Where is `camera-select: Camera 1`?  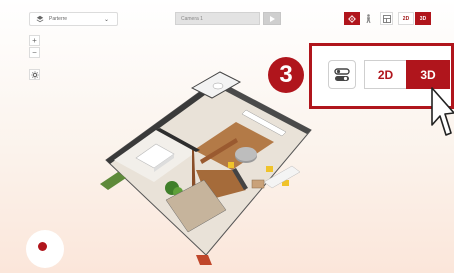
camera-select: Camera 1 is located at coordinates (217, 18).